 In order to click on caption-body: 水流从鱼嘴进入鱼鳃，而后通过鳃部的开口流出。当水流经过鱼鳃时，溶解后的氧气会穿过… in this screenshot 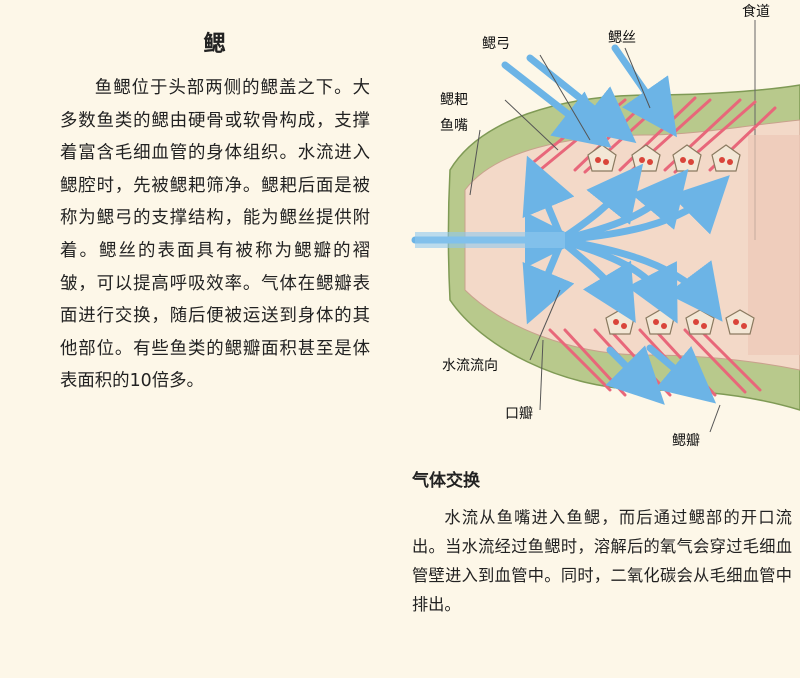, I will do `click(602, 561)`.